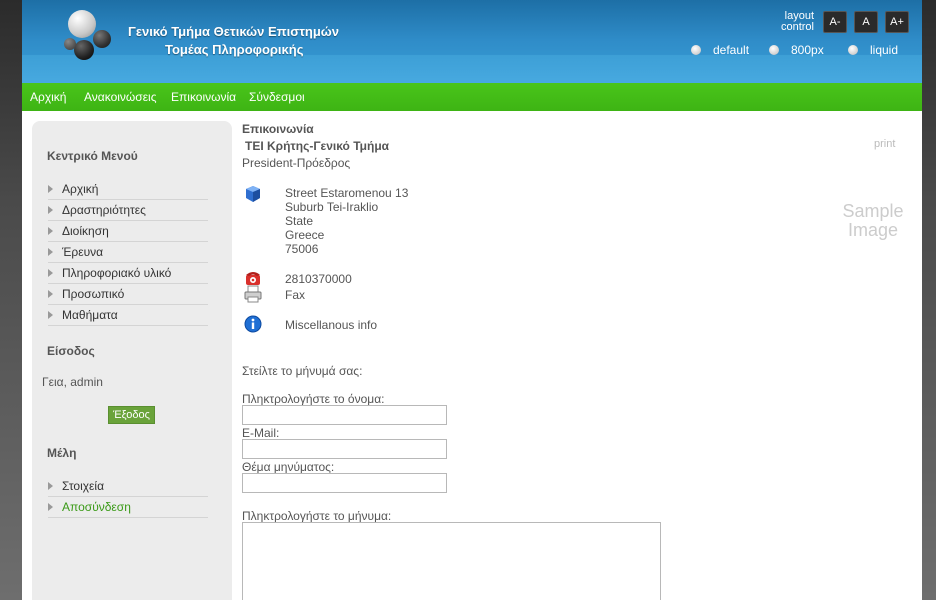 The image size is (936, 600). I want to click on nav-item-announcements: Ανακοινώσεις, so click(120, 97).